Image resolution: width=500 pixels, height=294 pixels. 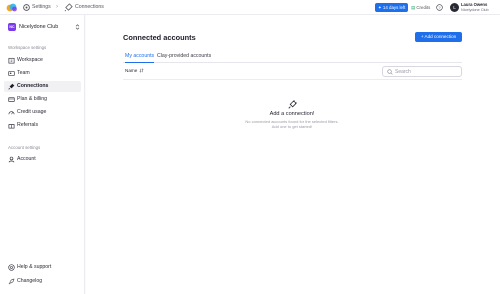 What do you see at coordinates (42, 125) in the screenshot?
I see `sidebar-item-referrals: Referrals` at bounding box center [42, 125].